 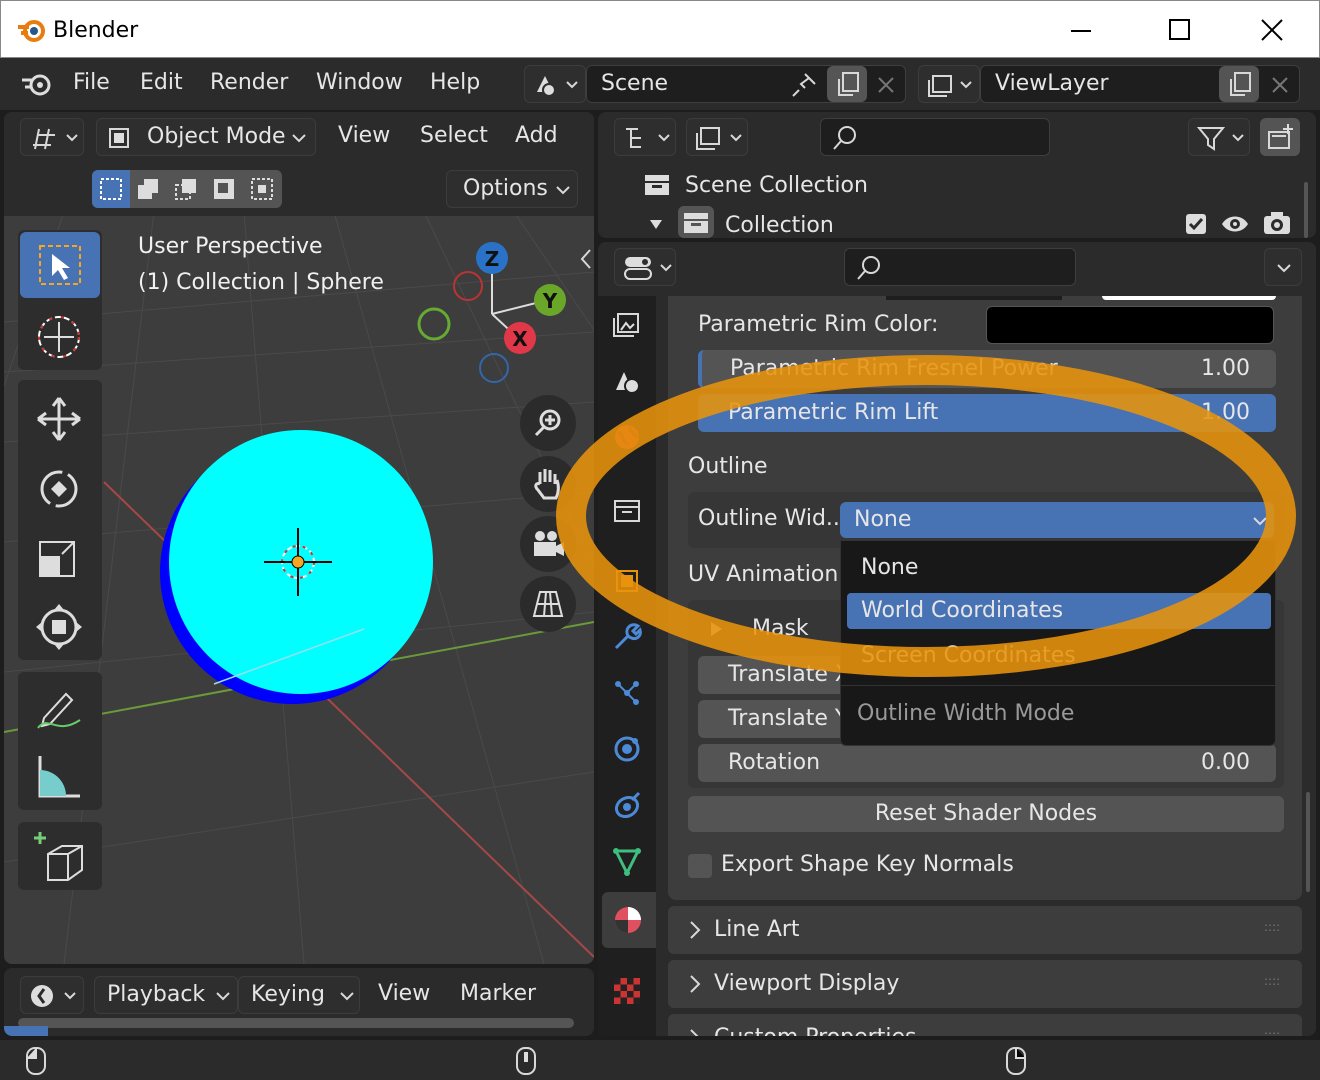 I want to click on blender-logo-icon, so click(x=31, y=31).